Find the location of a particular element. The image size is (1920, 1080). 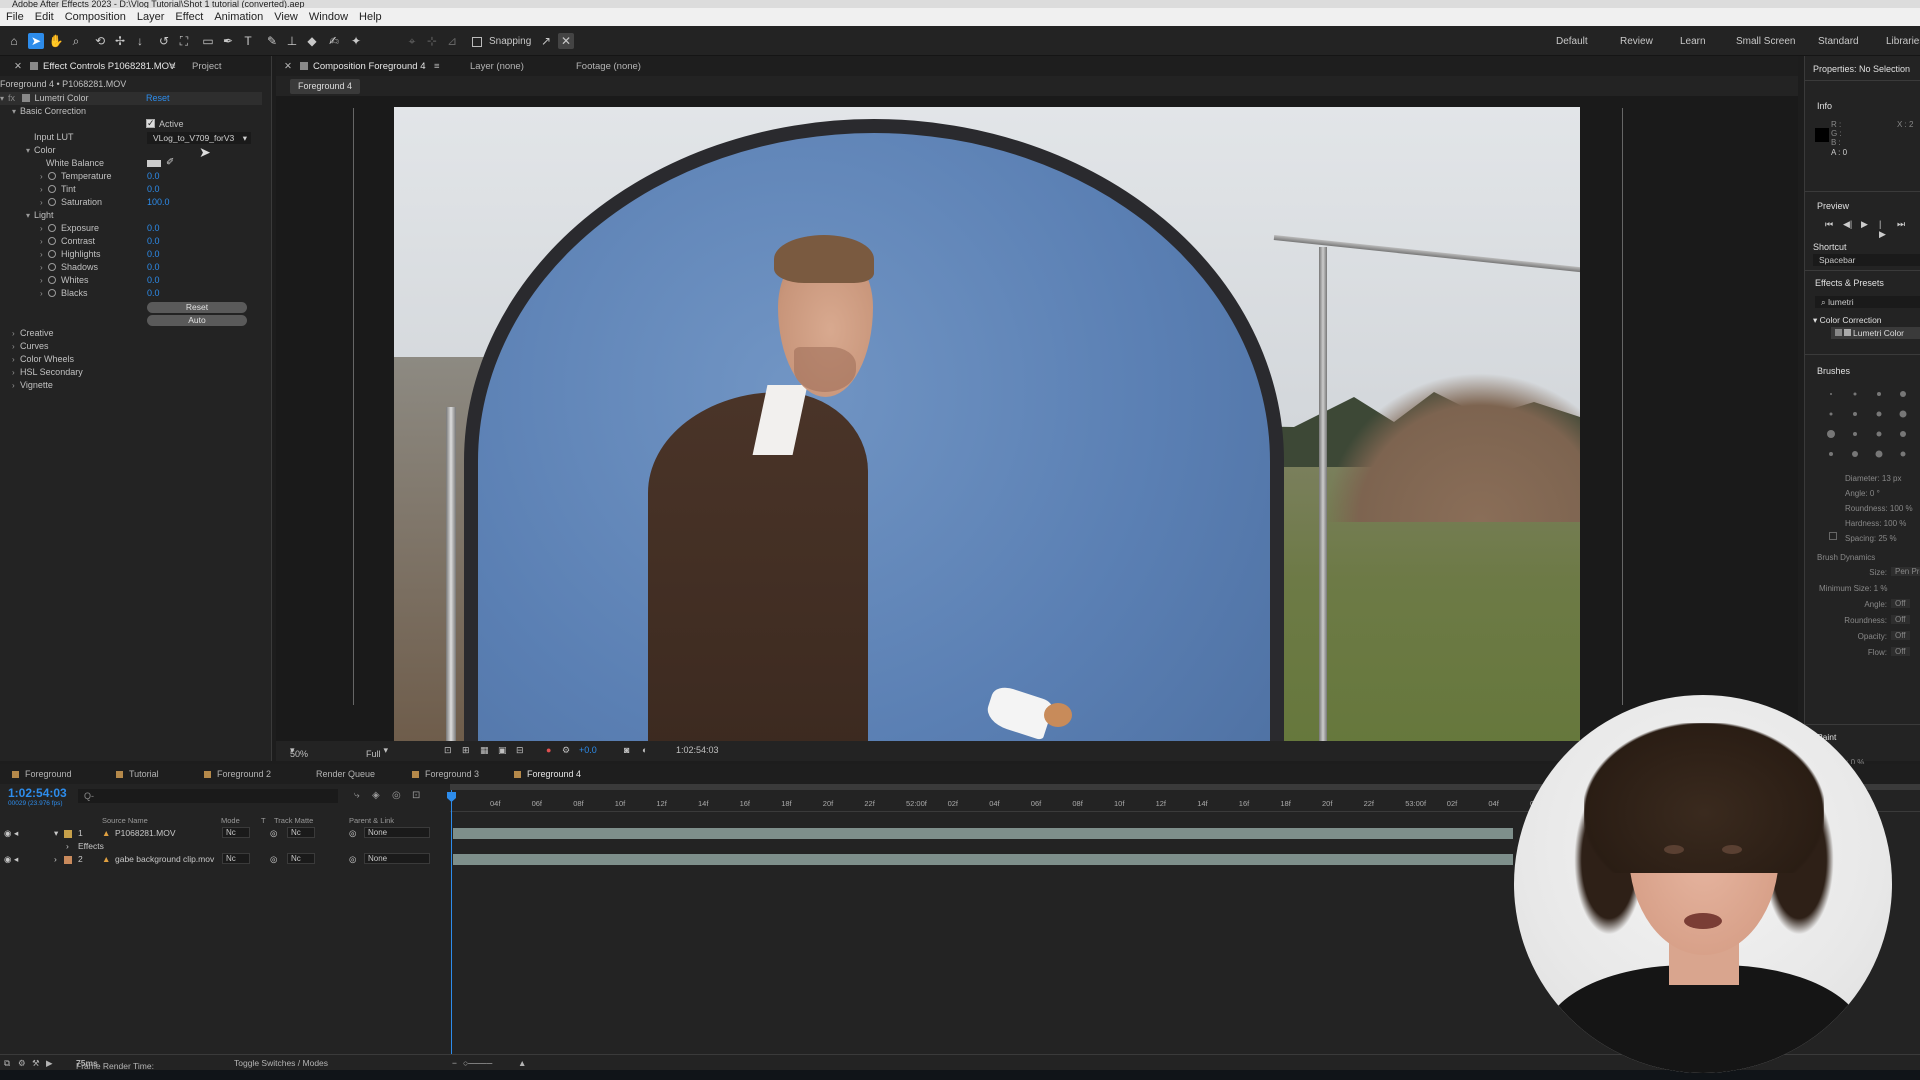

color-management-icon: ● is located at coordinates (548, 750).